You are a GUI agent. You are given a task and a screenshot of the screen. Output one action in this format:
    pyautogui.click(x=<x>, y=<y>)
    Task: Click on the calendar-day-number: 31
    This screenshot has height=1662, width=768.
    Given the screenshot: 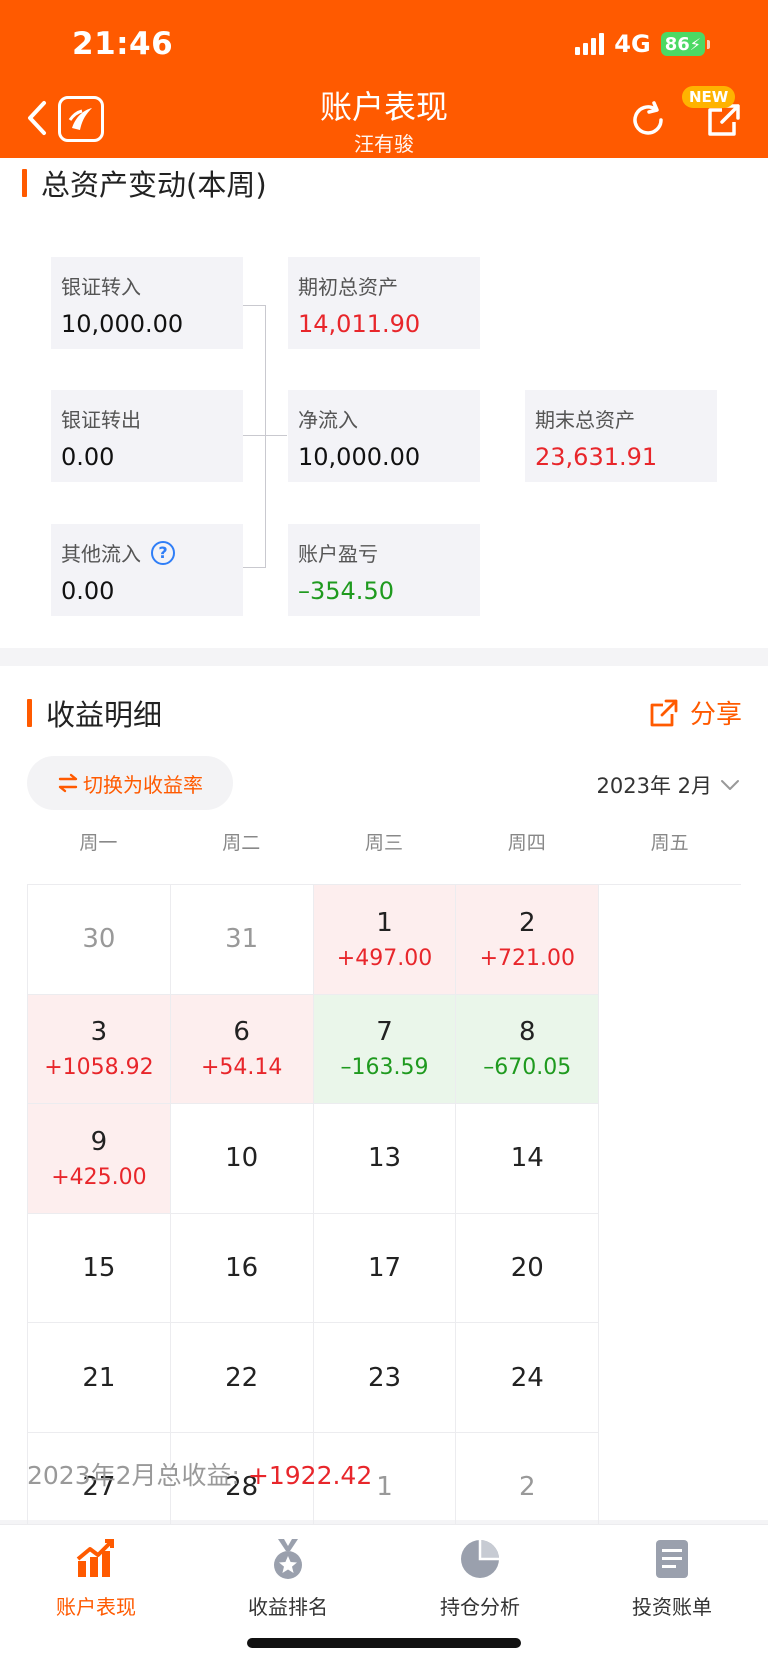 What is the action you would take?
    pyautogui.click(x=242, y=939)
    